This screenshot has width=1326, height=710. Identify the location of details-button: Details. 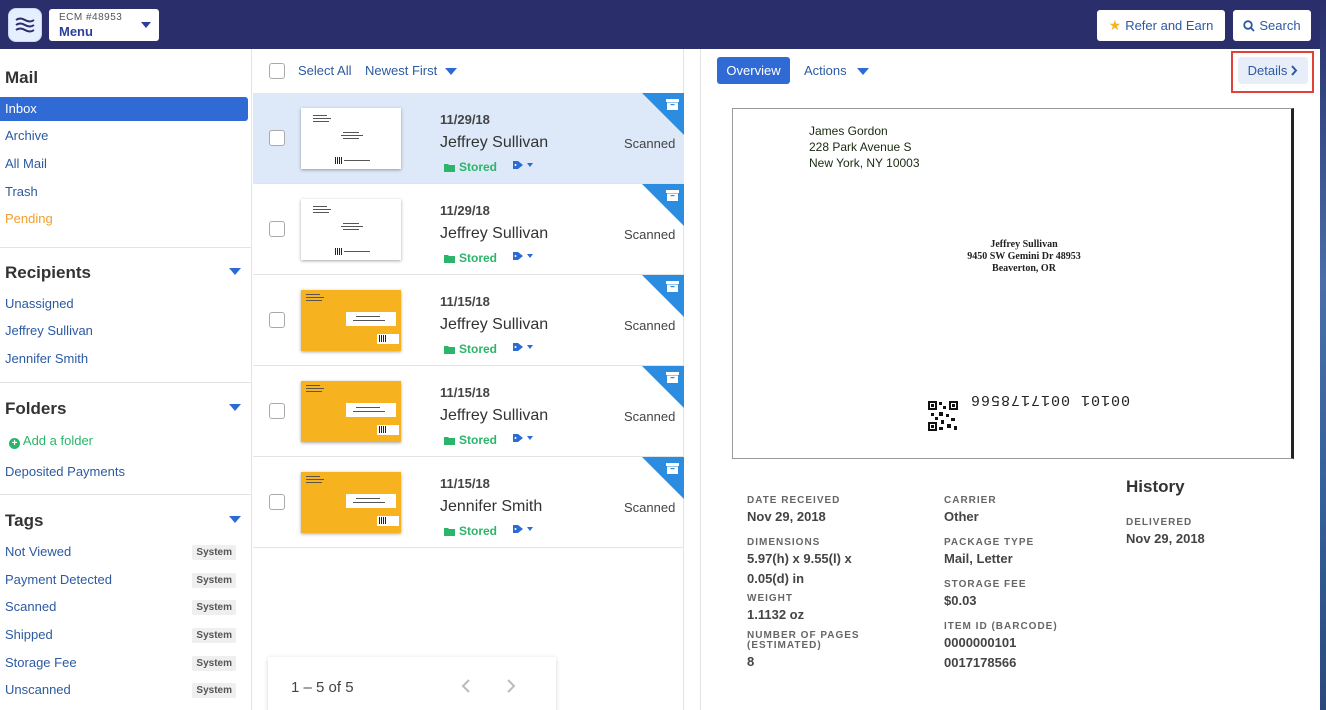
(1273, 70).